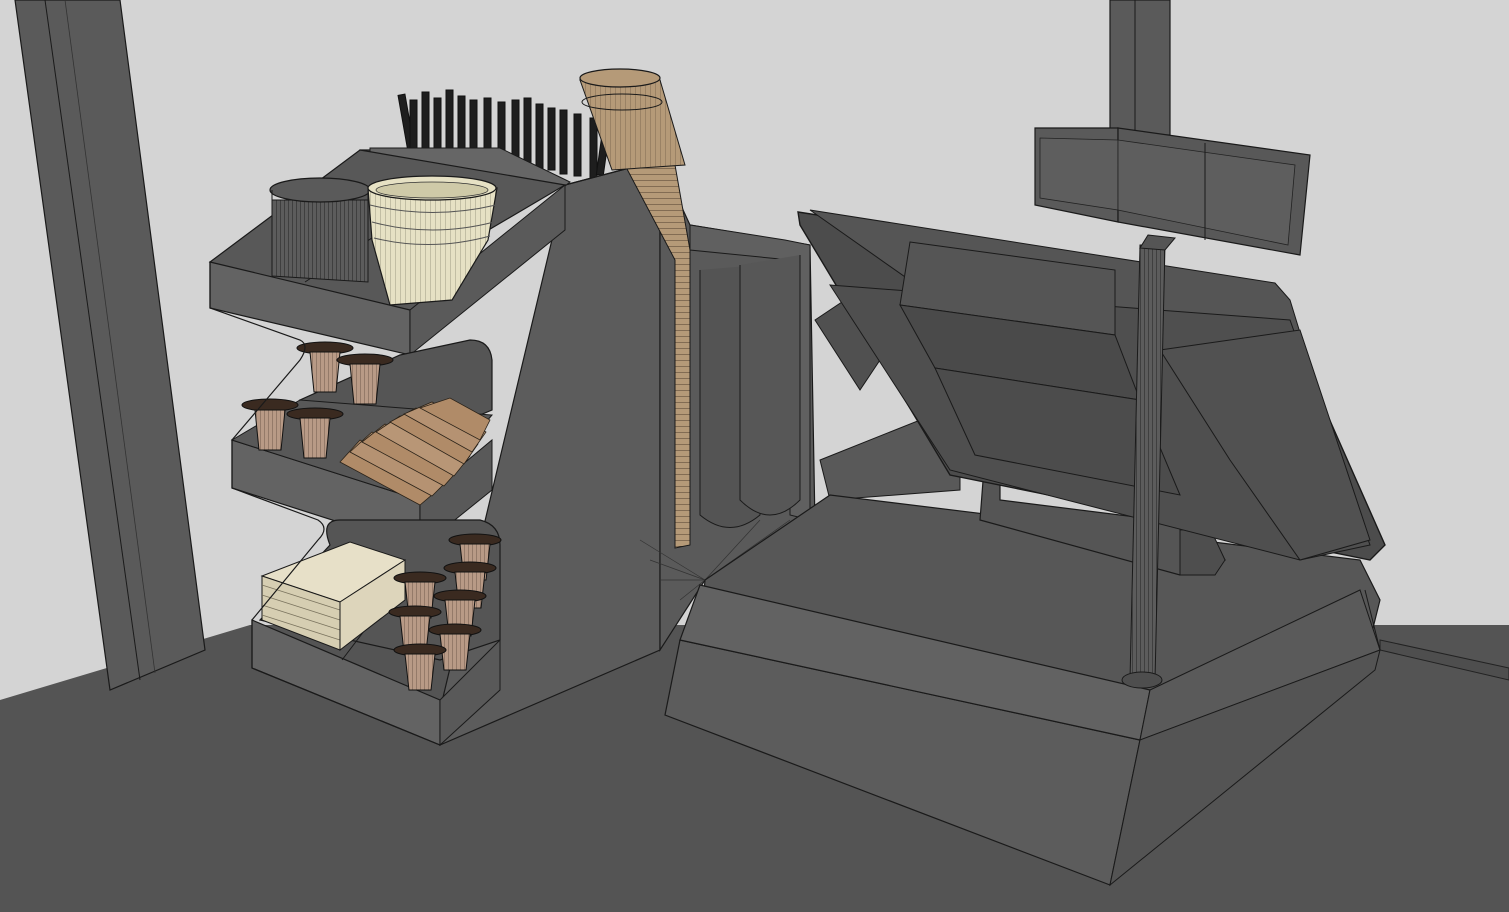  I want to click on wall-column-right, so click(1140, 68).